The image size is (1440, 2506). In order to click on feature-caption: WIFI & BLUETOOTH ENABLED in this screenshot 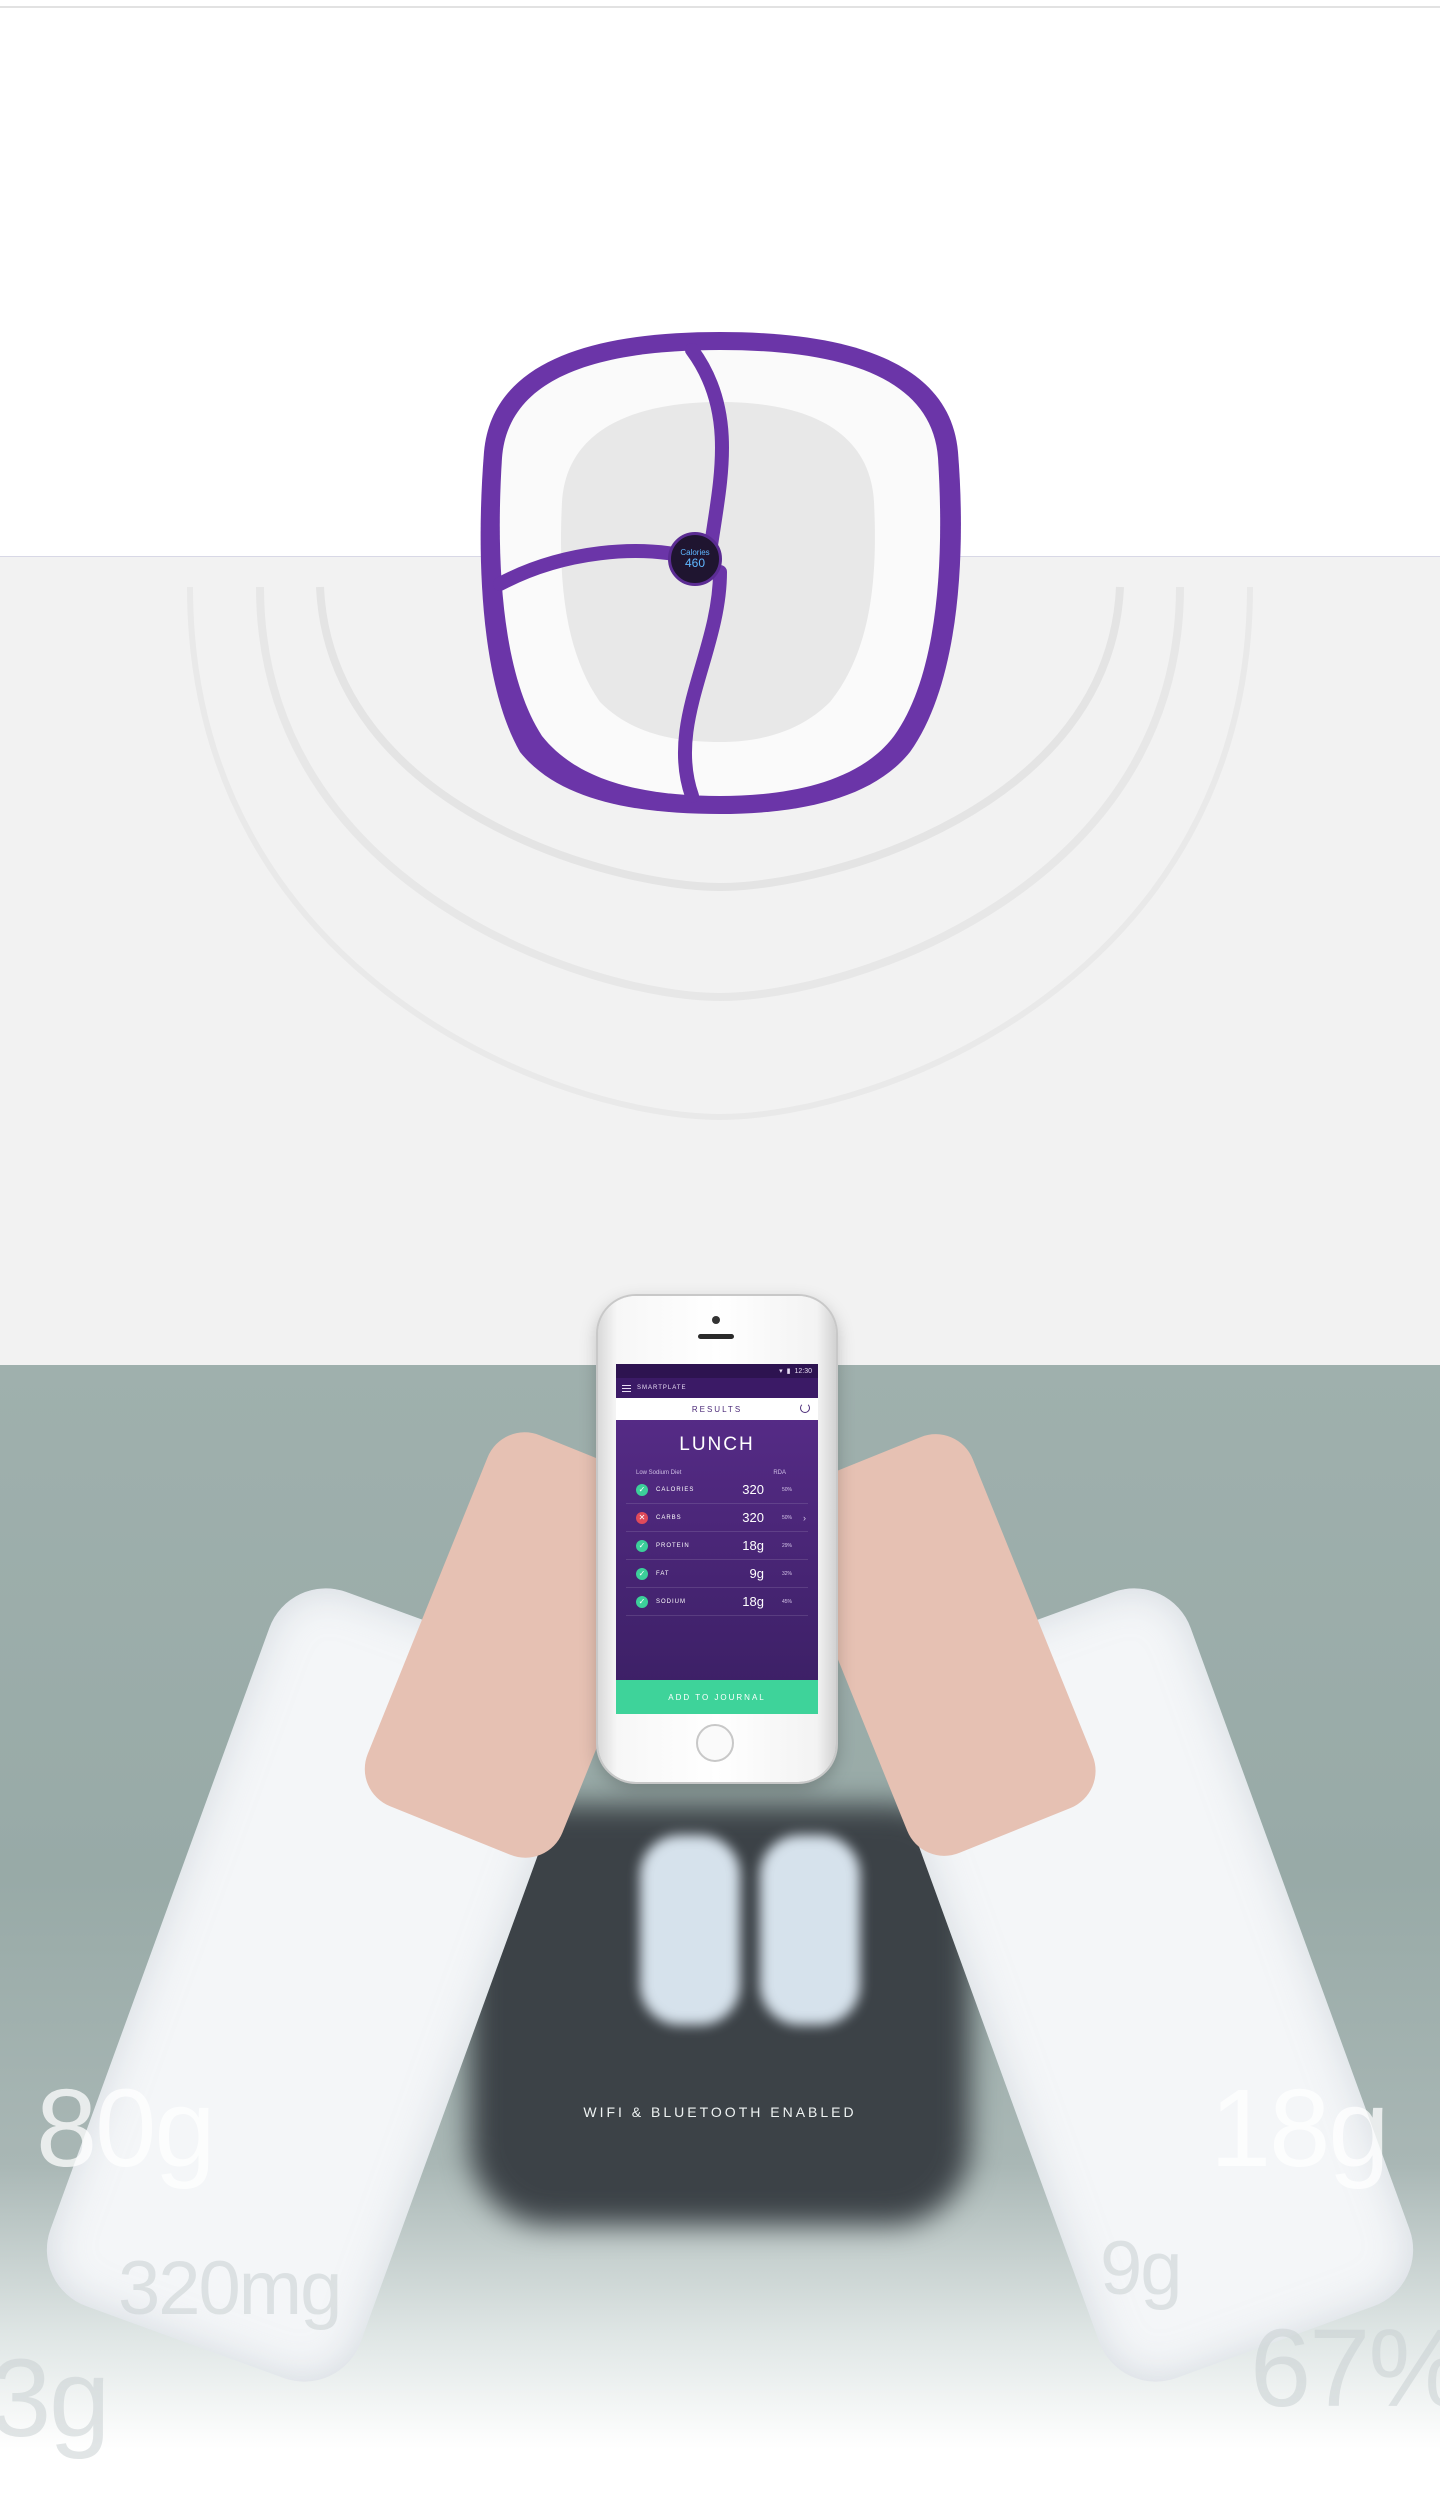, I will do `click(720, 2112)`.